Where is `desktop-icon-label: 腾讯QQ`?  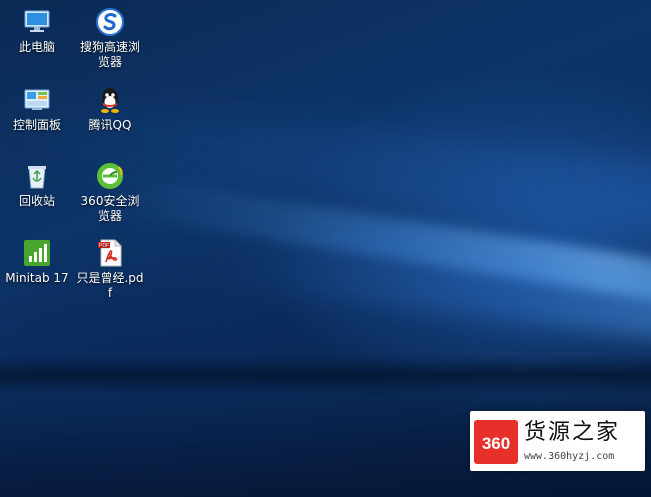 desktop-icon-label: 腾讯QQ is located at coordinates (110, 125).